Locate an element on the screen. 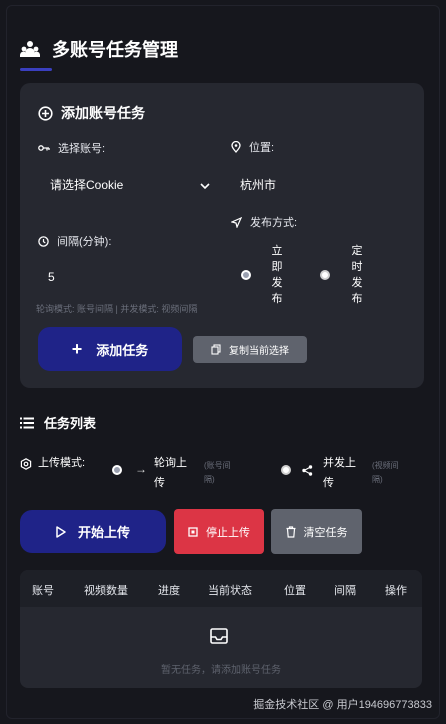  interval-label-text: 间隔(分钟): is located at coordinates (84, 242).